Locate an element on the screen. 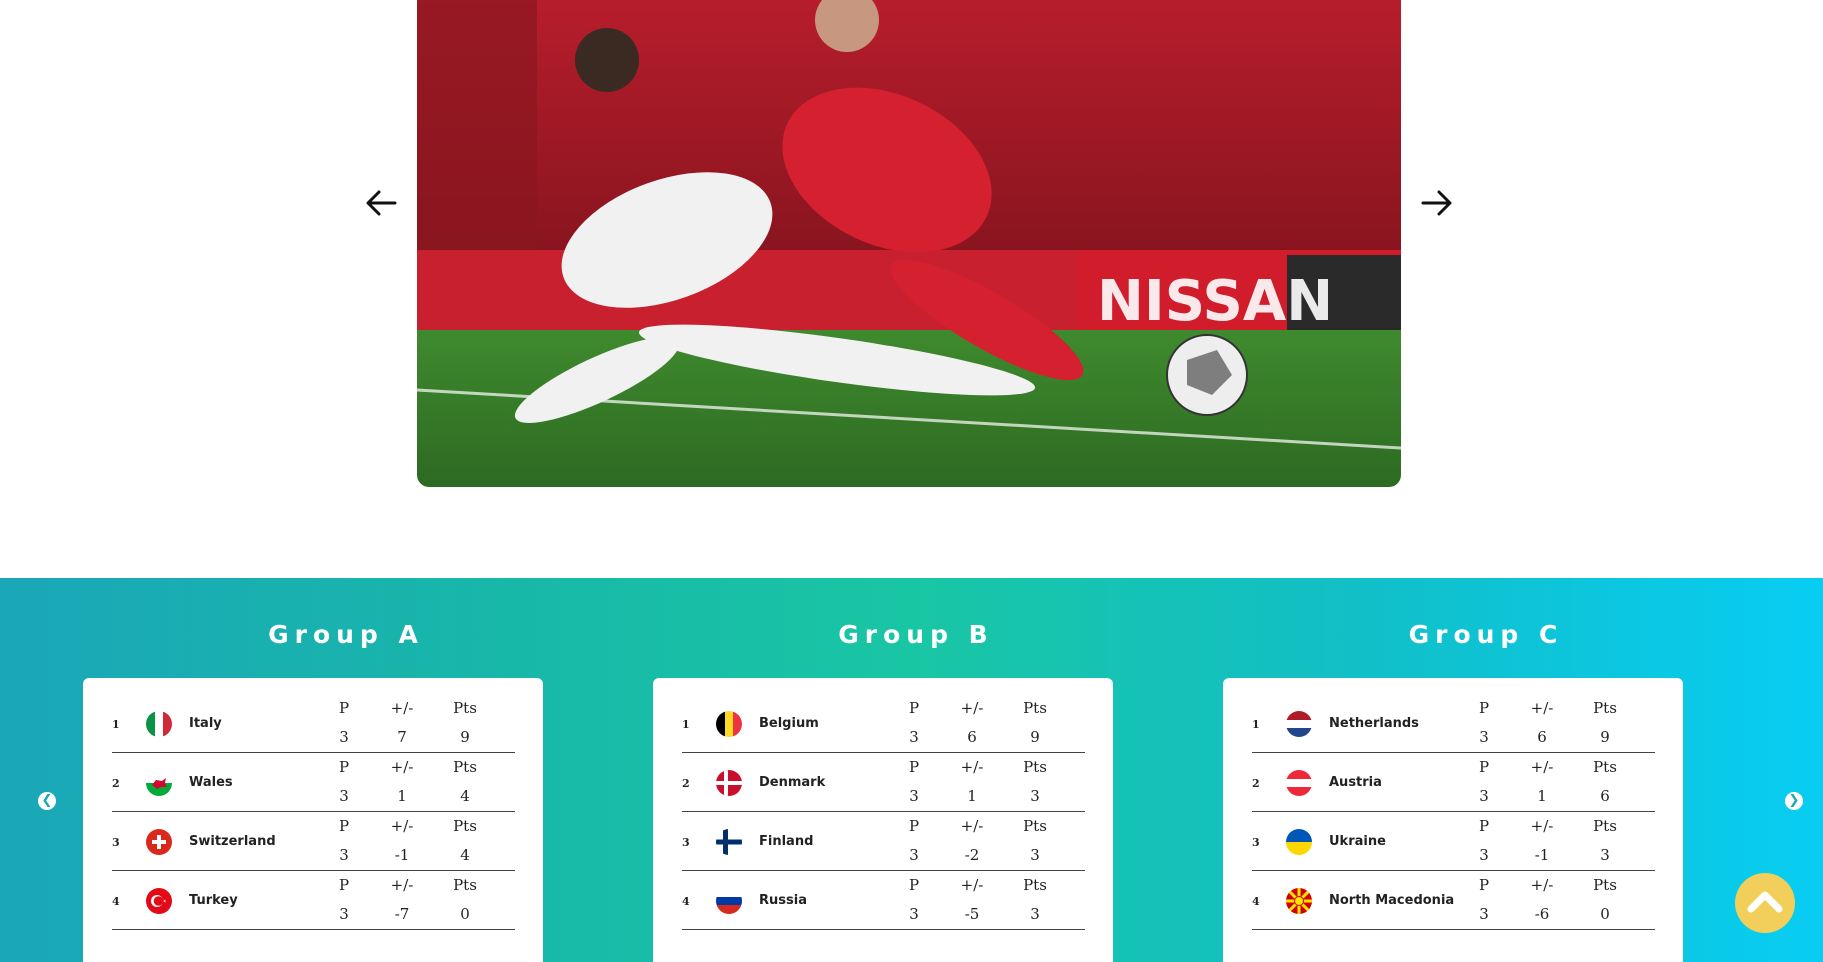  italy-flag-icon is located at coordinates (159, 724).